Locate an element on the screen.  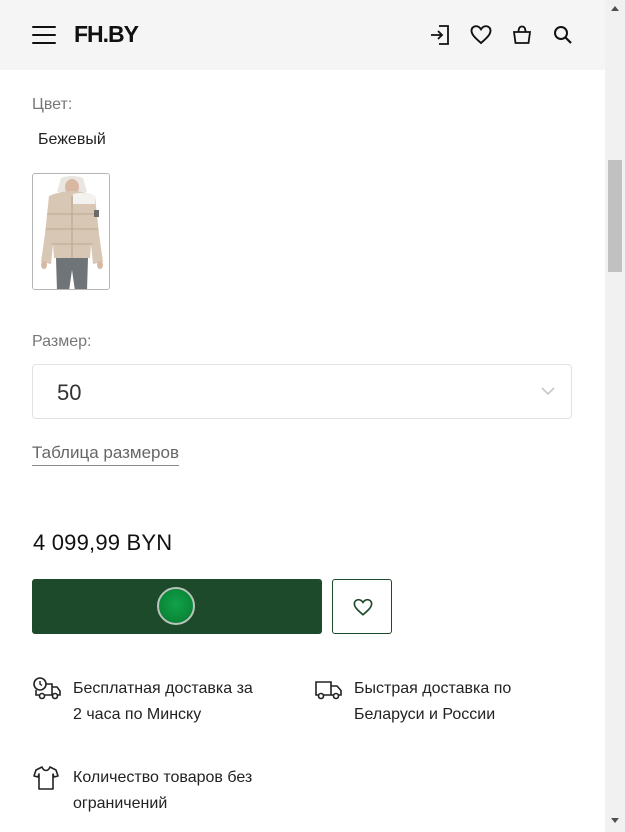
color-value: Бежевый is located at coordinates (72, 139).